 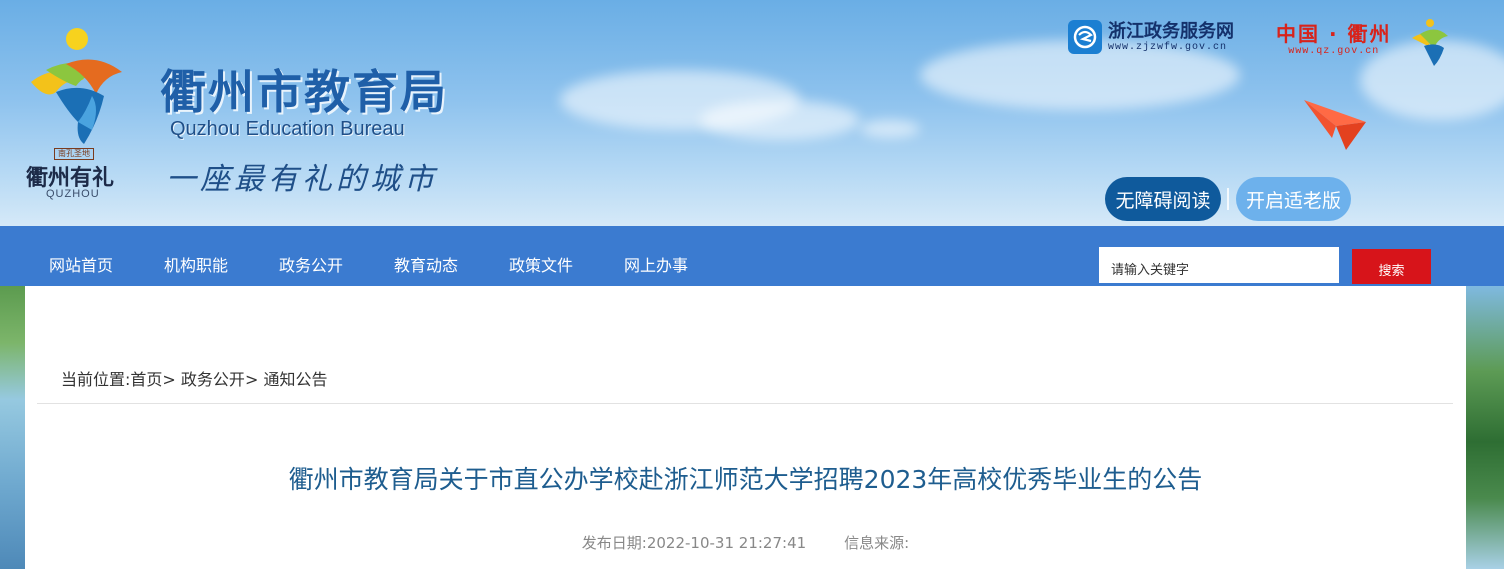 I want to click on nav-item-public-affairs: 政务公开, so click(x=311, y=256).